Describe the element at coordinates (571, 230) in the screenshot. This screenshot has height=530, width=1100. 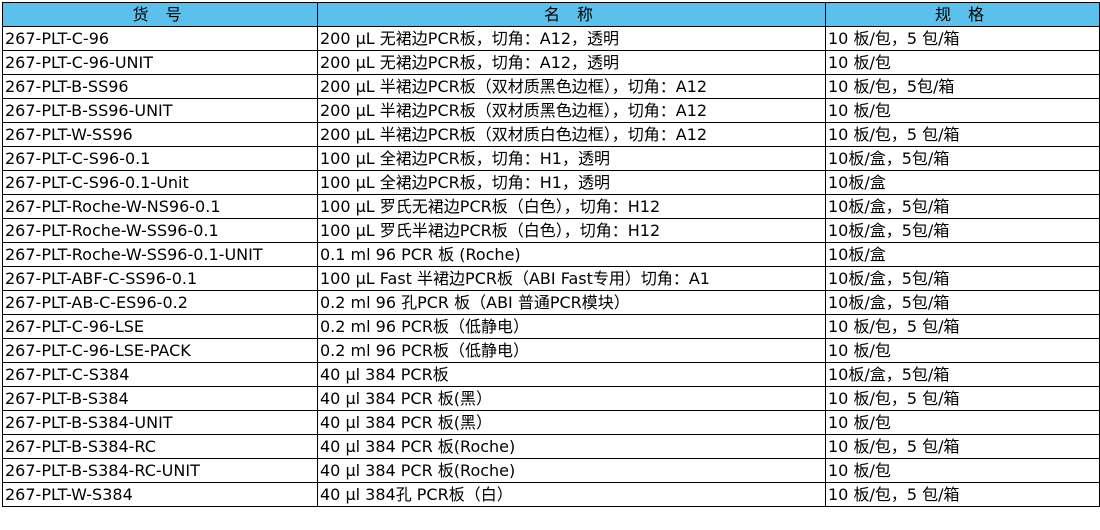
I see `cell-name: 100 µL 罗氏半裙边PCR板（白色），切角：H12` at that location.